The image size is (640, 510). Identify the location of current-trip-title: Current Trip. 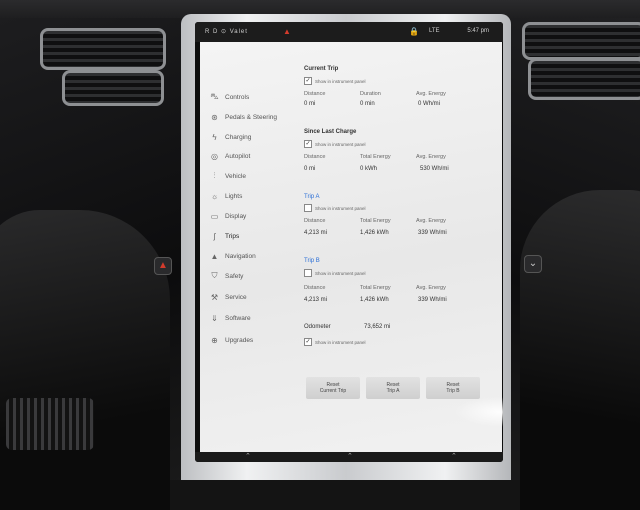
(321, 69).